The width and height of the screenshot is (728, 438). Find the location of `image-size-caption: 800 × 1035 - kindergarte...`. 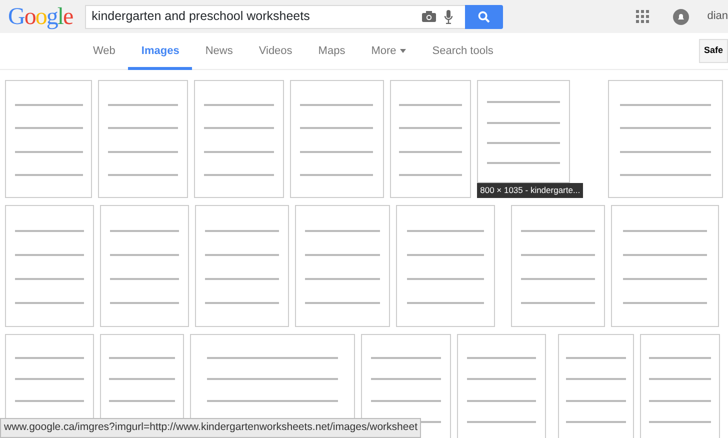

image-size-caption: 800 × 1035 - kindergarte... is located at coordinates (530, 190).